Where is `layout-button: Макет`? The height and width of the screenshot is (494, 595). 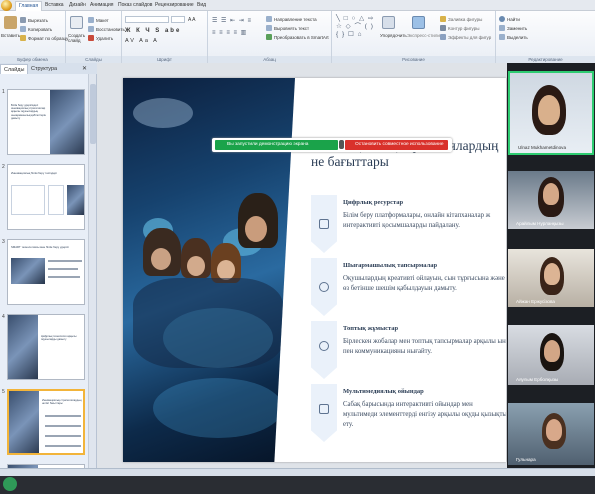
layout-button: Макет is located at coordinates (98, 20).